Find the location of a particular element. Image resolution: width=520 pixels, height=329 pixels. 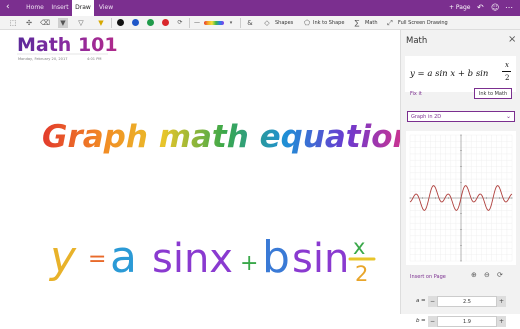

param-a-input: 2.5 is located at coordinates (467, 301).